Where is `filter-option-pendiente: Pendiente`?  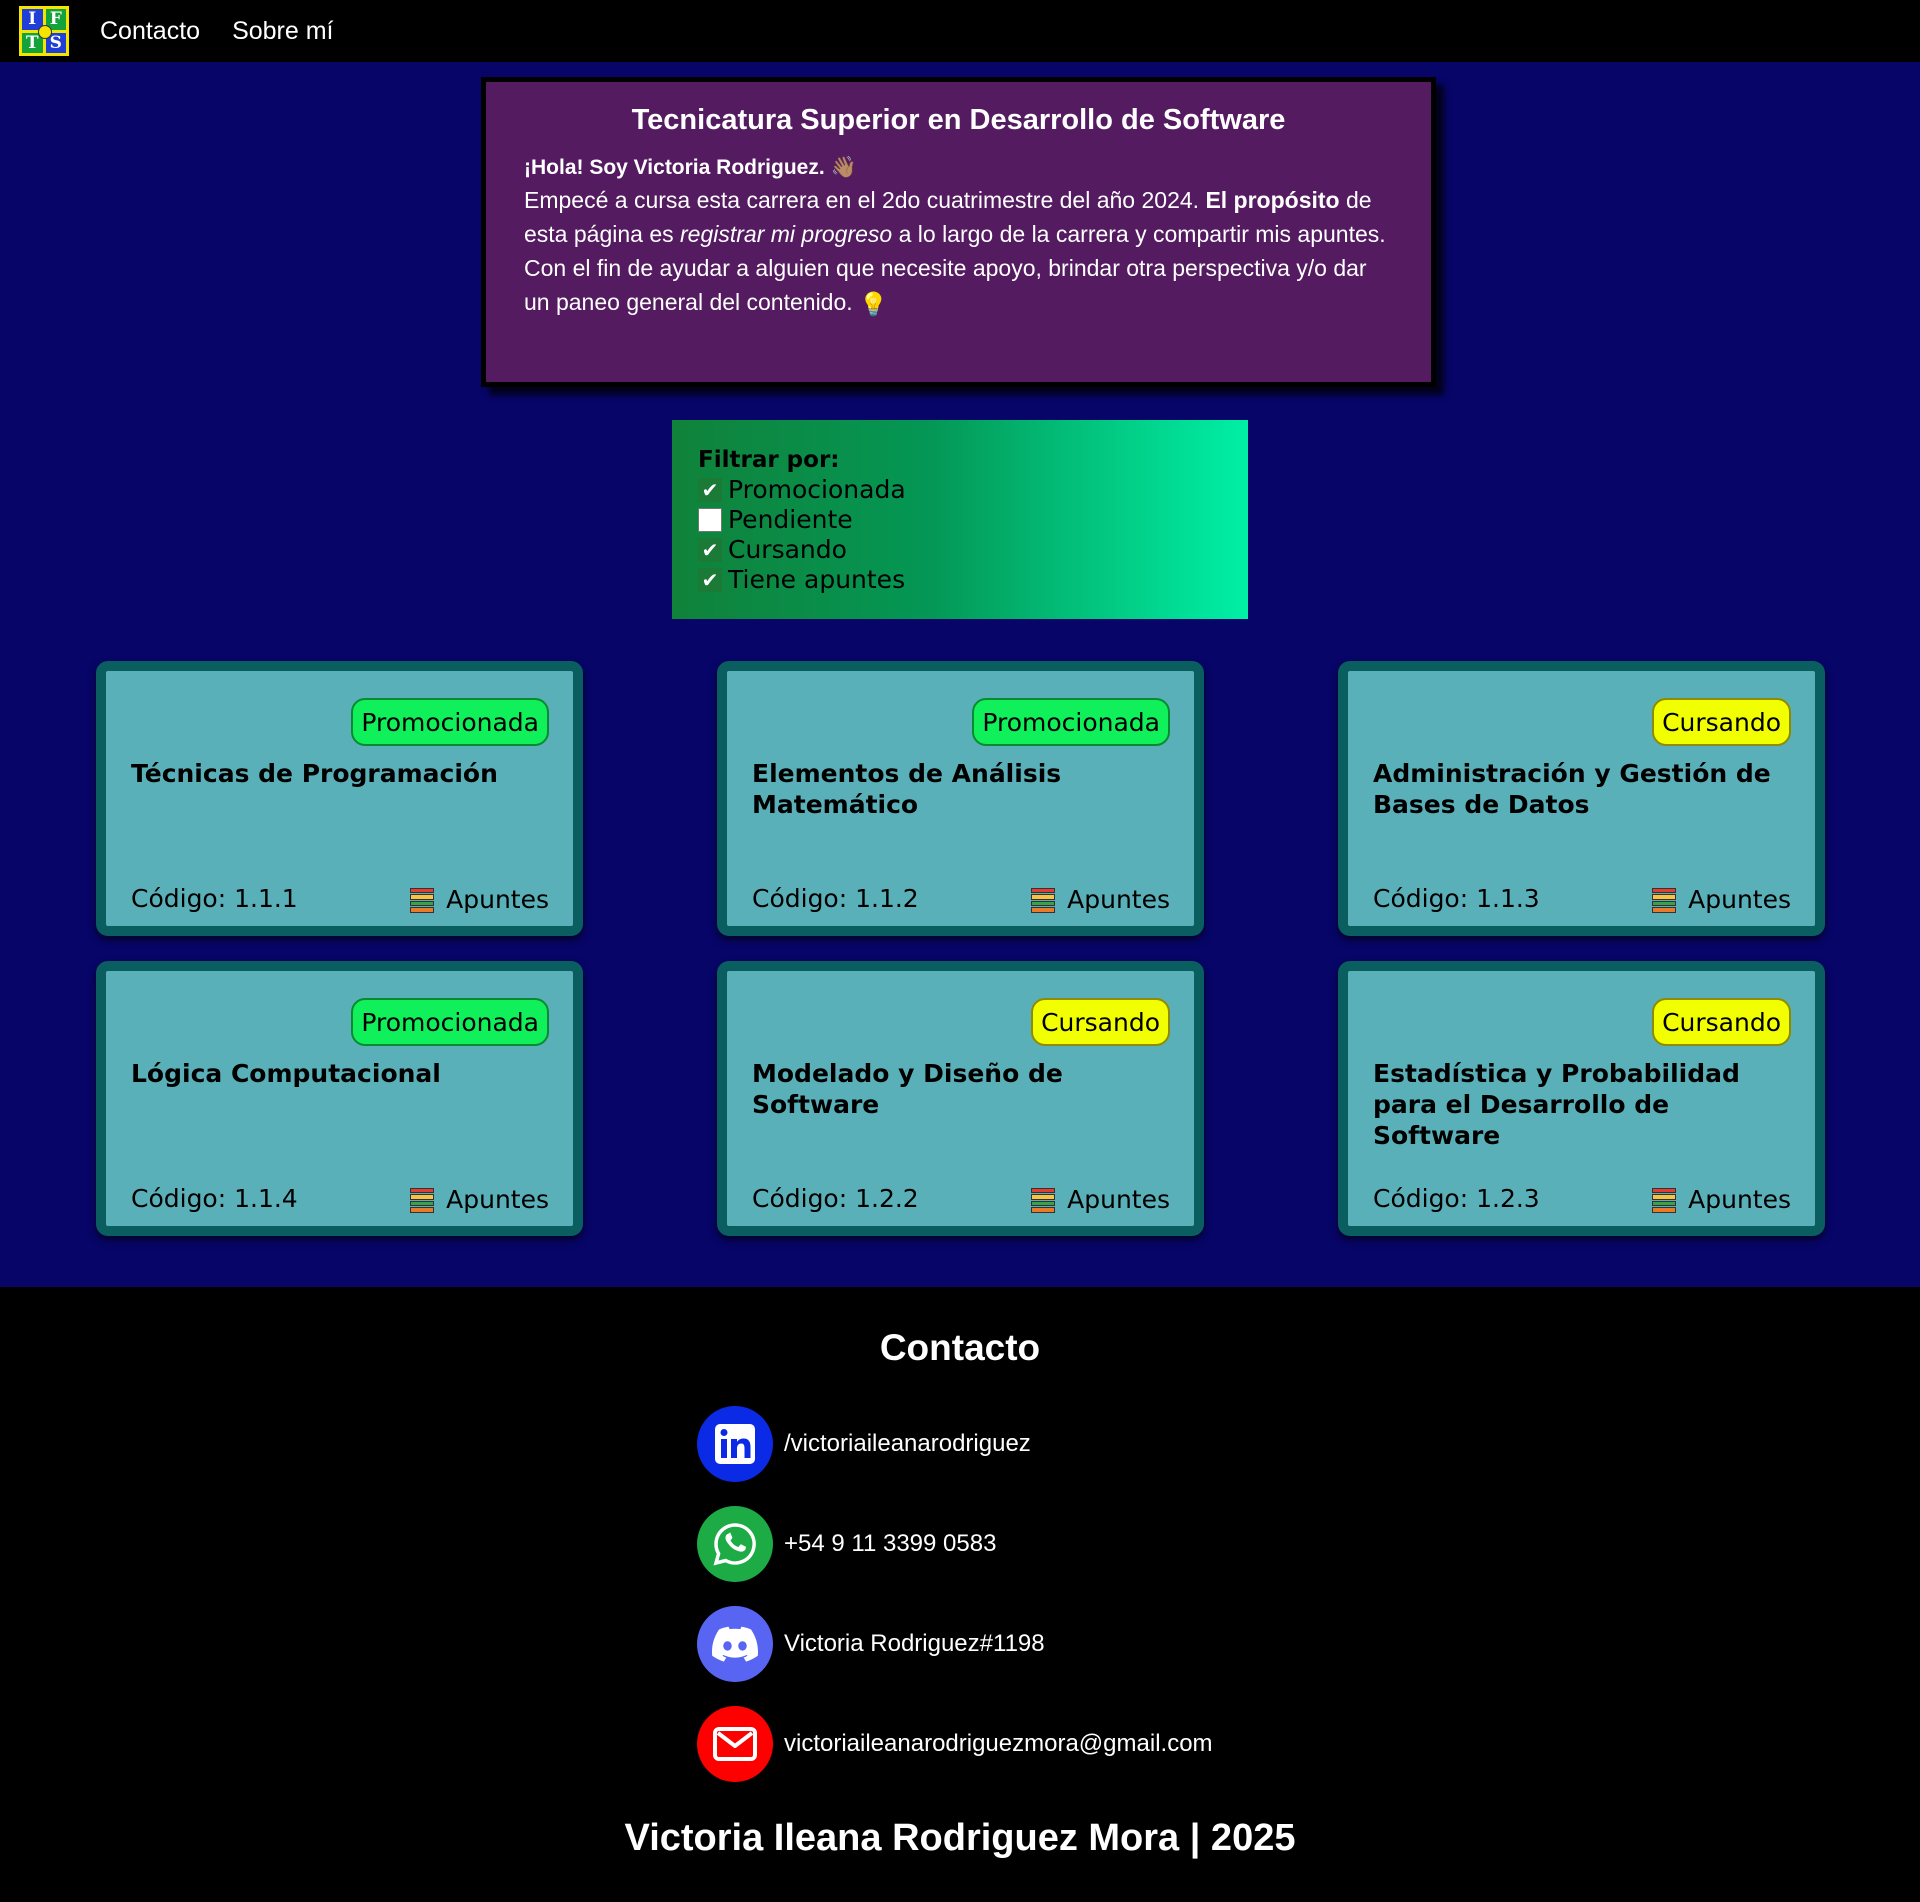
filter-option-pendiente: Pendiente is located at coordinates (973, 520).